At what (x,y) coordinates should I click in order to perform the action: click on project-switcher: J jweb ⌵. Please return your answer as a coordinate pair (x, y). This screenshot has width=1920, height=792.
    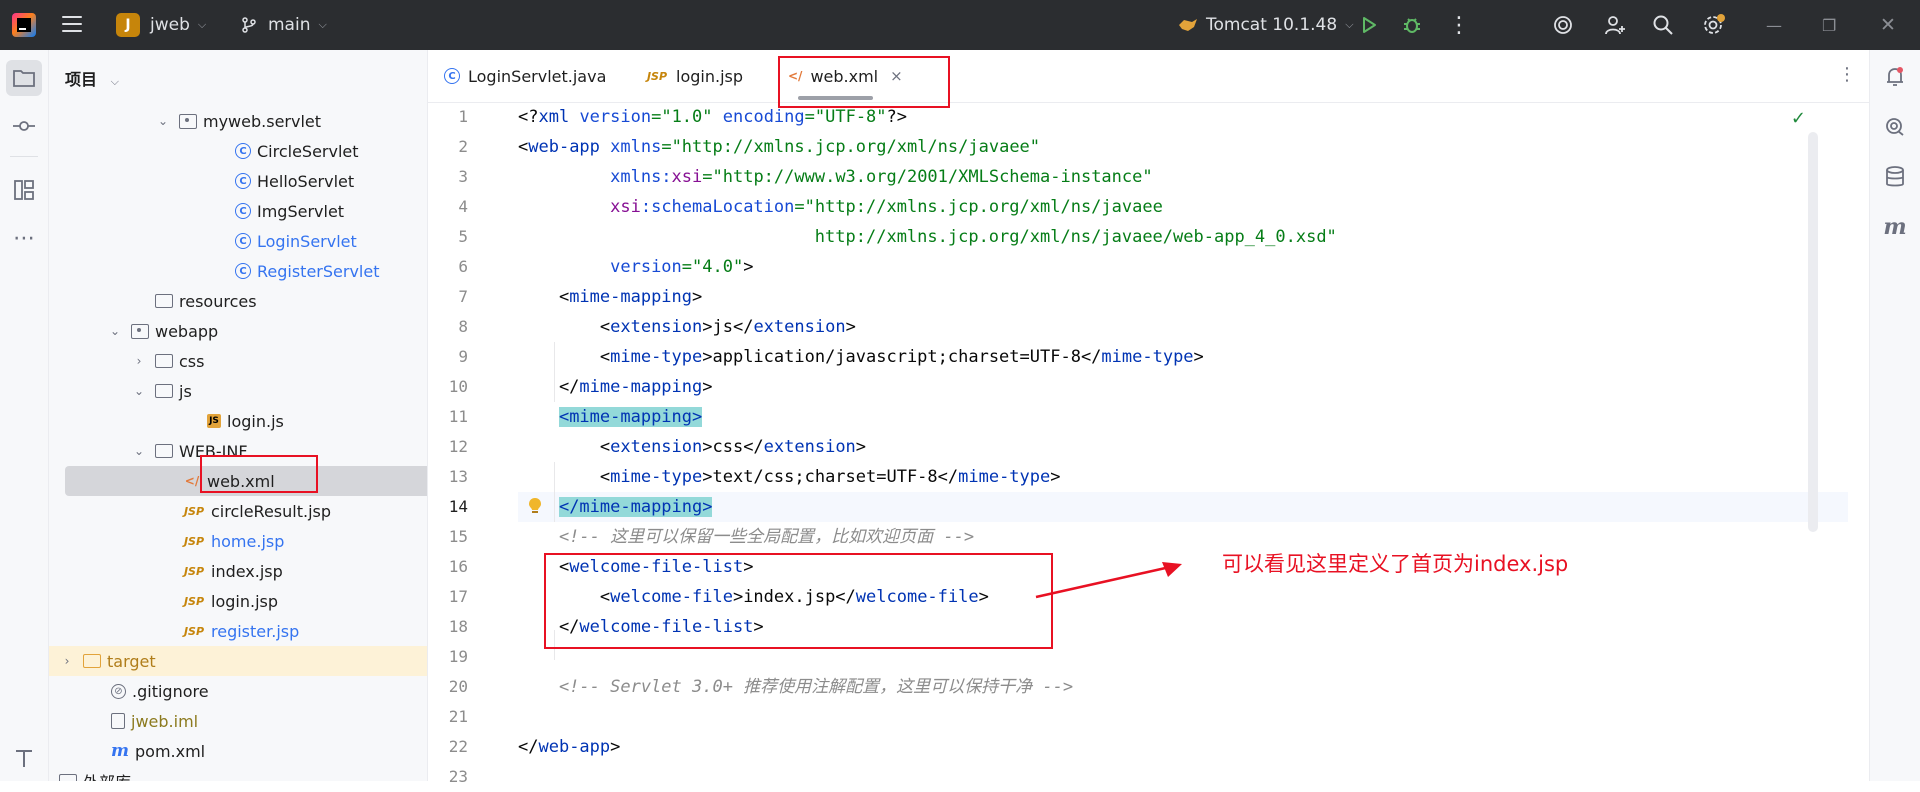
    Looking at the image, I should click on (161, 25).